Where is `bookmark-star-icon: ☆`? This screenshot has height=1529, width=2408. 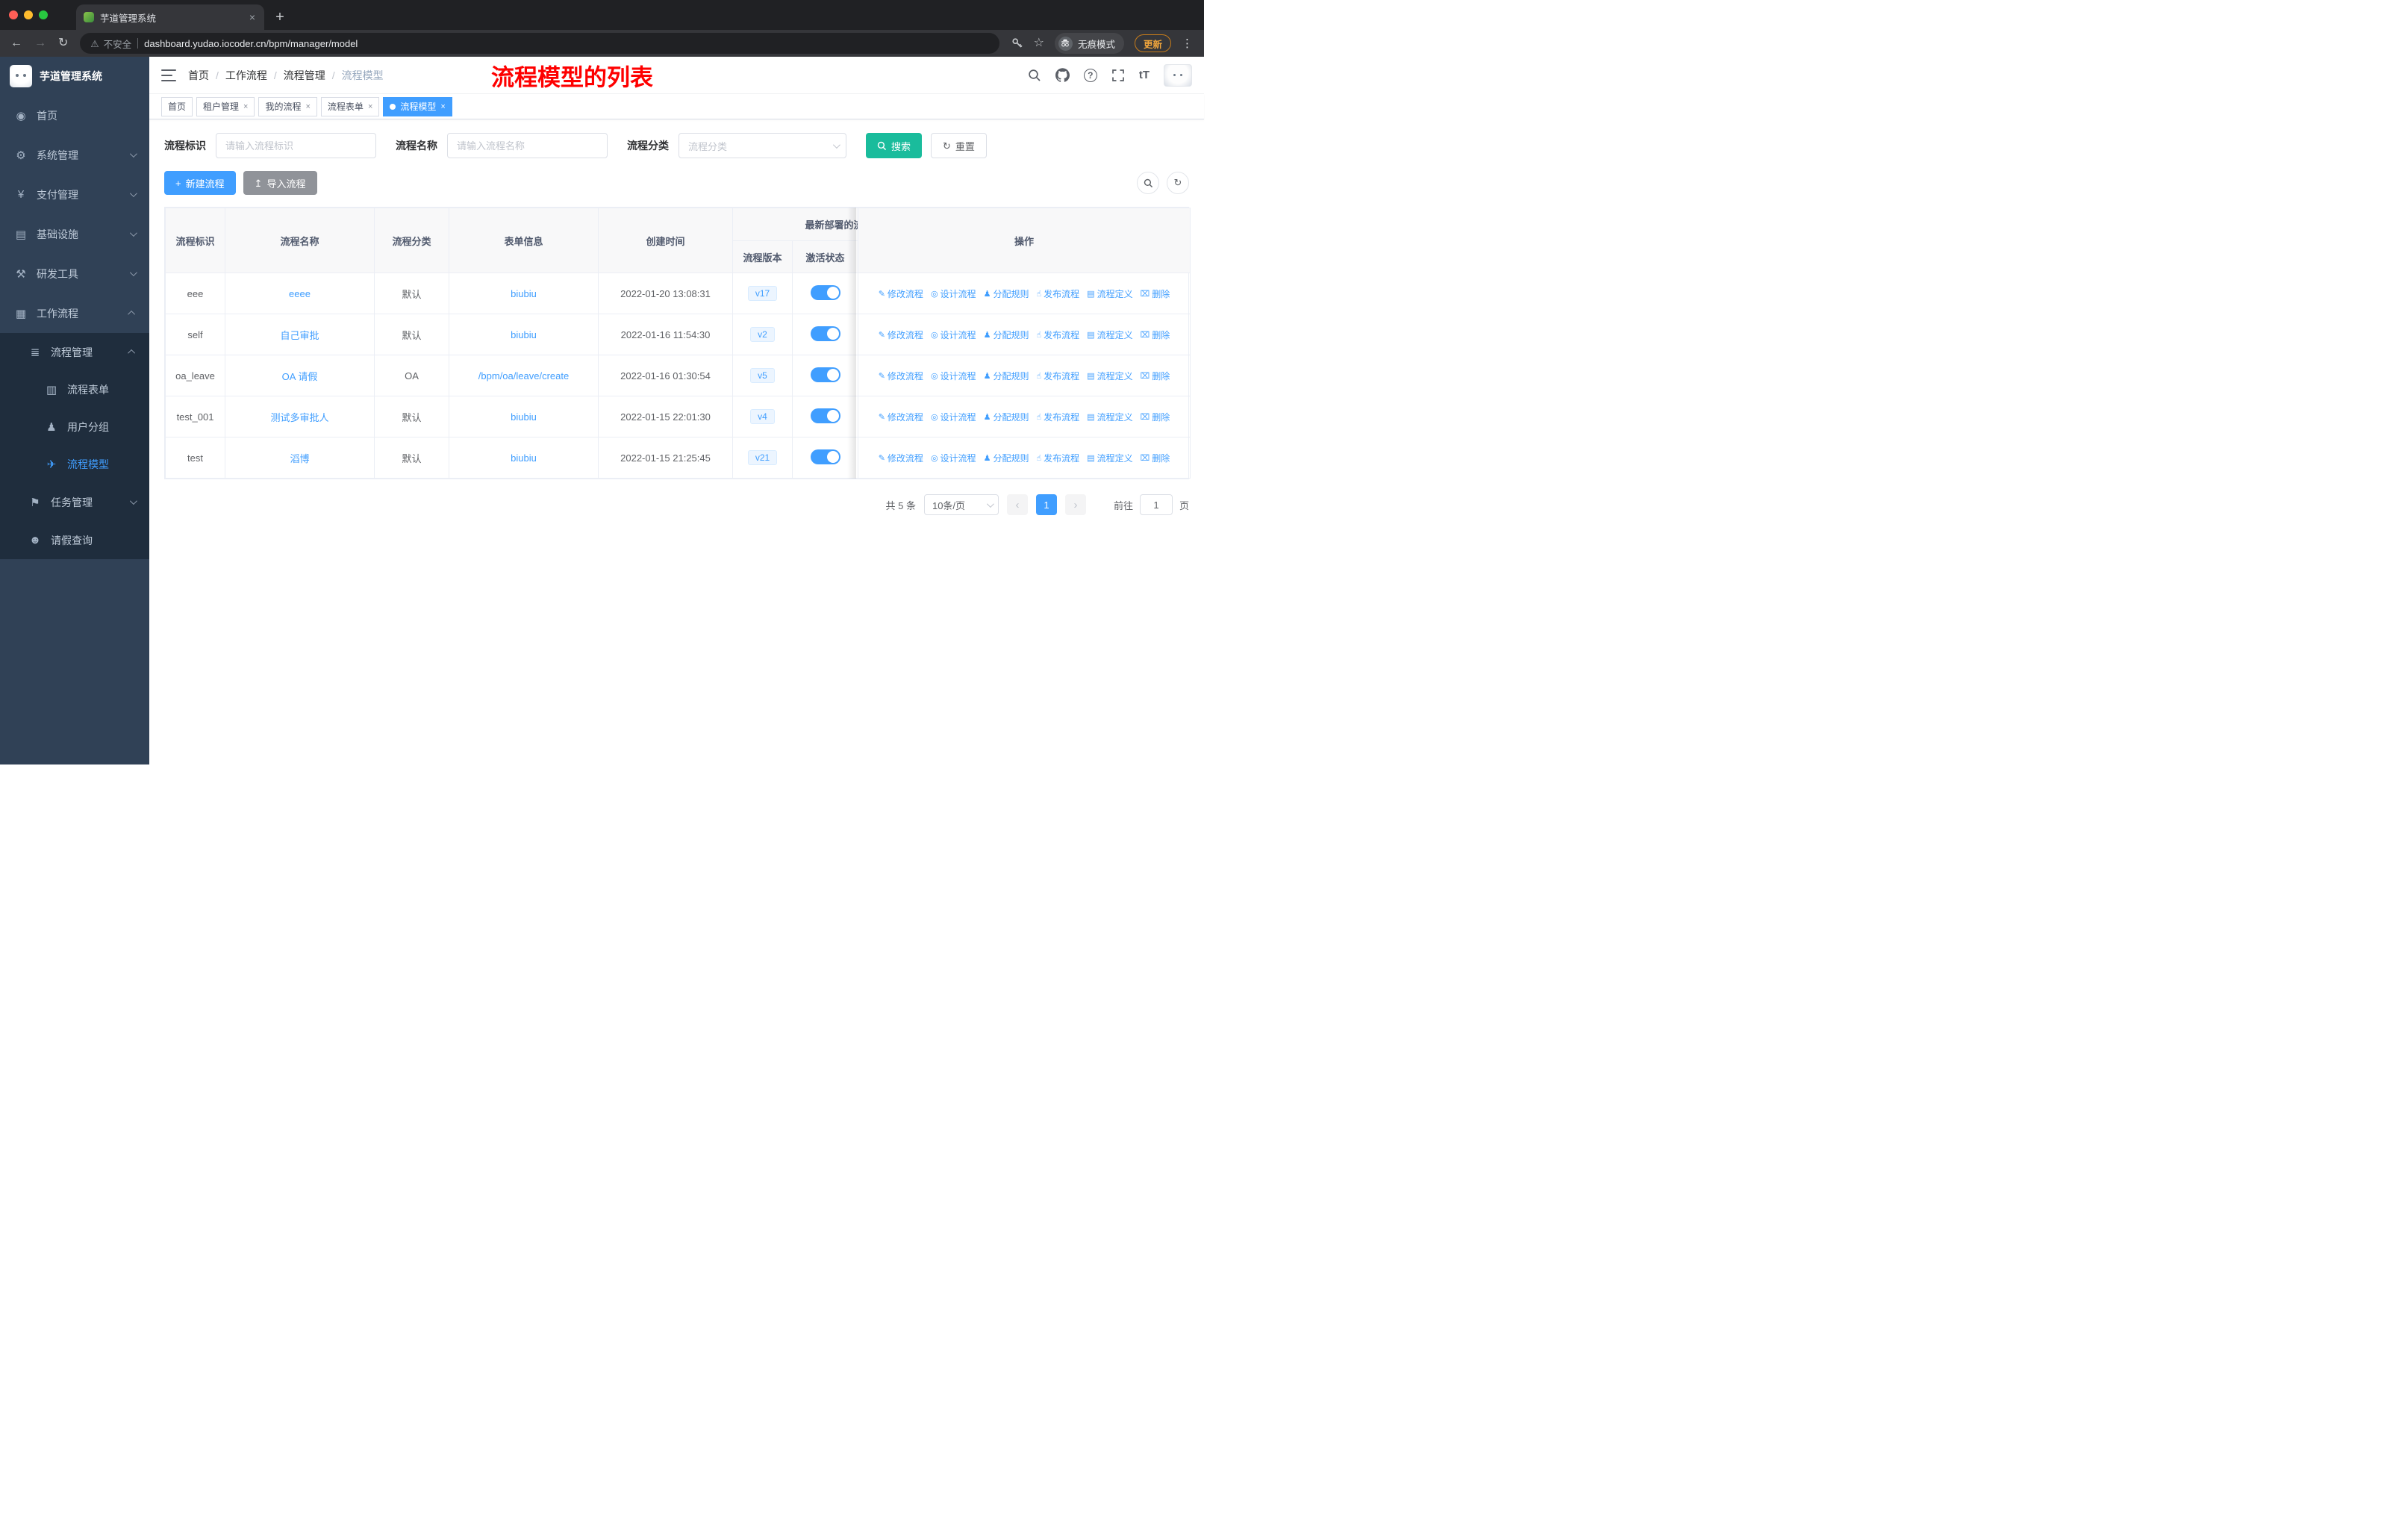
bookmark-star-icon: ☆ is located at coordinates (1039, 43).